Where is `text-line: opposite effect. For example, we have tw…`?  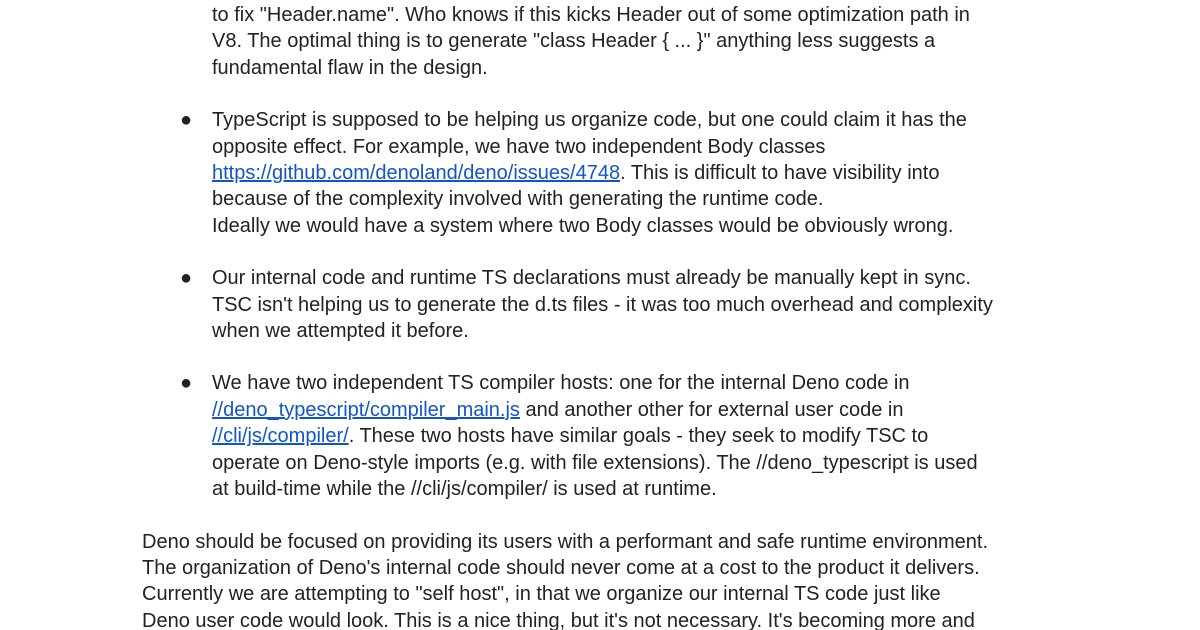 text-line: opposite effect. For example, we have tw… is located at coordinates (519, 146).